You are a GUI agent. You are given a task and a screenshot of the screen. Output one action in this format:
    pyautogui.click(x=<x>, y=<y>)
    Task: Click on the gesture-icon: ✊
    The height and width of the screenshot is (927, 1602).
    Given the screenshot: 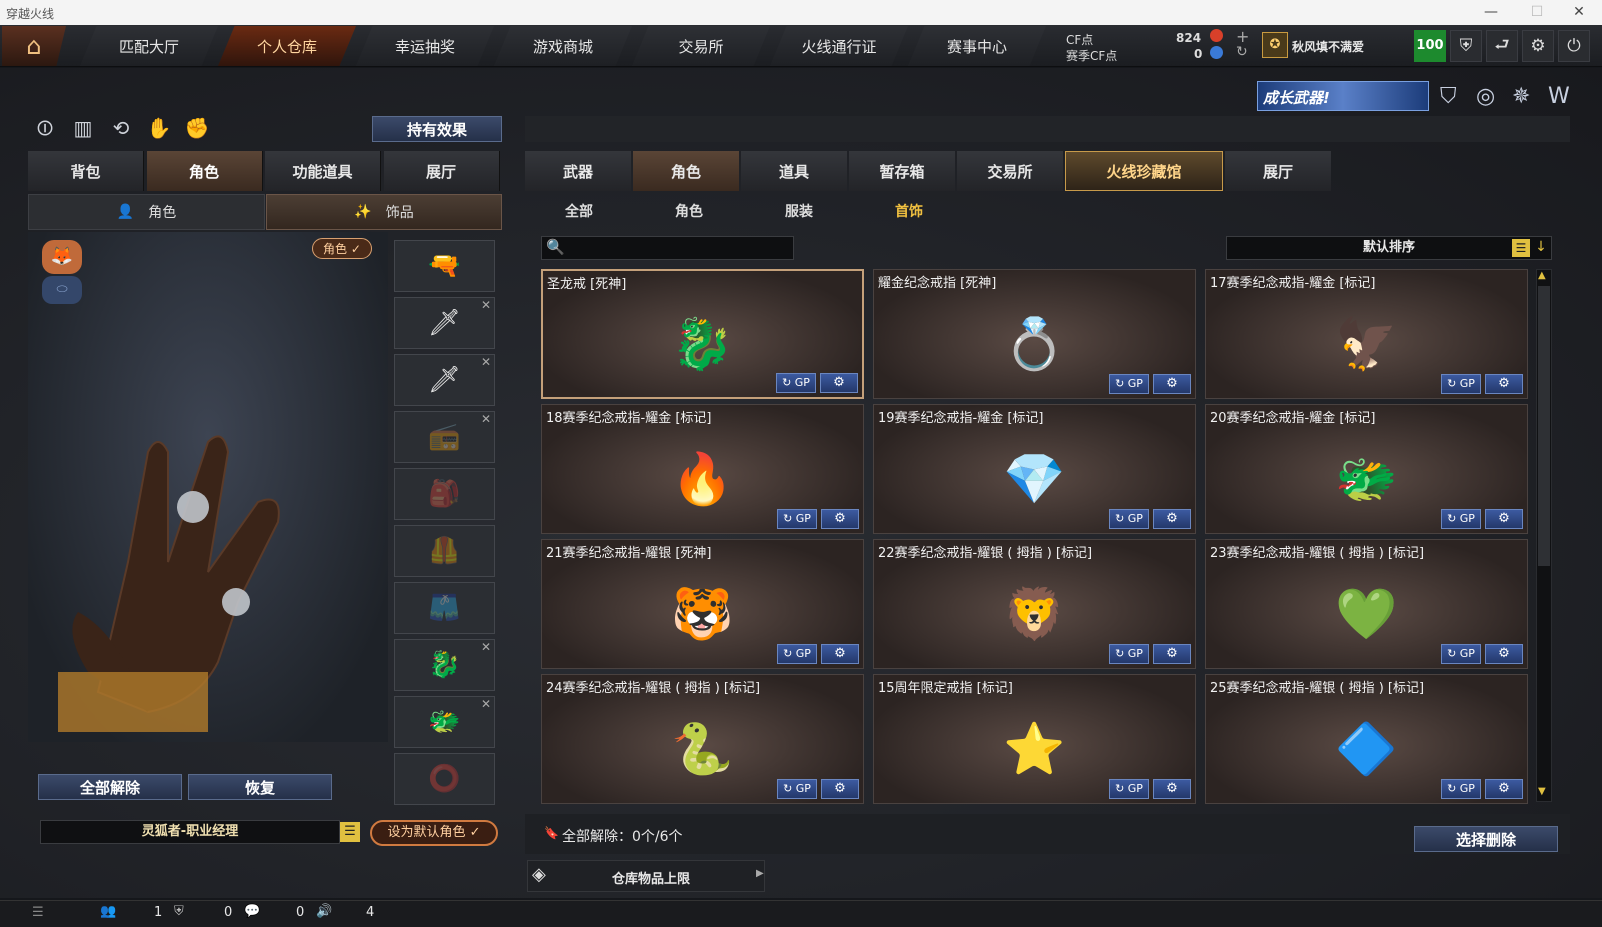 What is the action you would take?
    pyautogui.click(x=197, y=128)
    